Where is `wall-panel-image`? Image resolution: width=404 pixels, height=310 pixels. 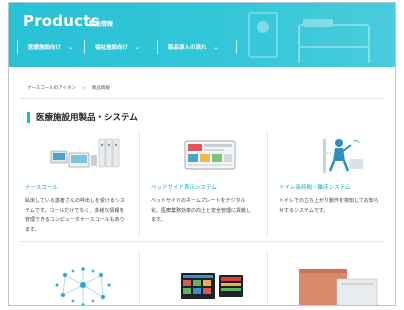 wall-panel-image is located at coordinates (338, 287).